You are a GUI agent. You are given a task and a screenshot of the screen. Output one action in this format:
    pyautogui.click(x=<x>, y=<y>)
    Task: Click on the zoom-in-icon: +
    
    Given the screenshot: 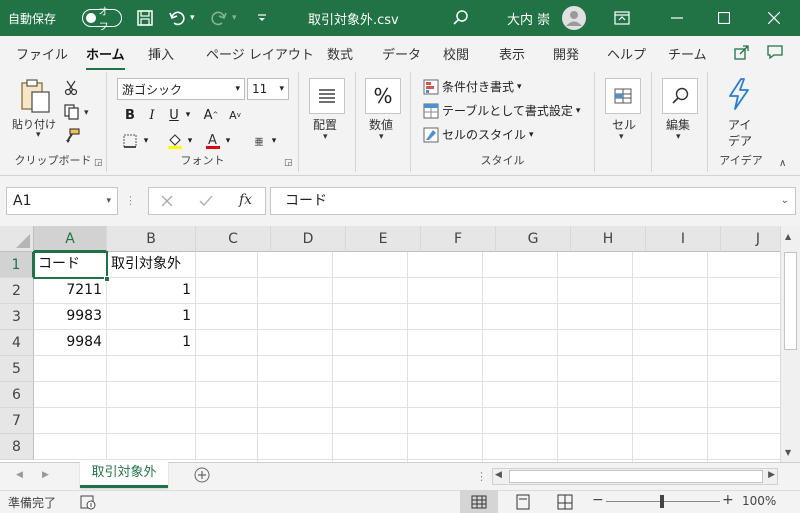 What is the action you would take?
    pyautogui.click(x=728, y=500)
    